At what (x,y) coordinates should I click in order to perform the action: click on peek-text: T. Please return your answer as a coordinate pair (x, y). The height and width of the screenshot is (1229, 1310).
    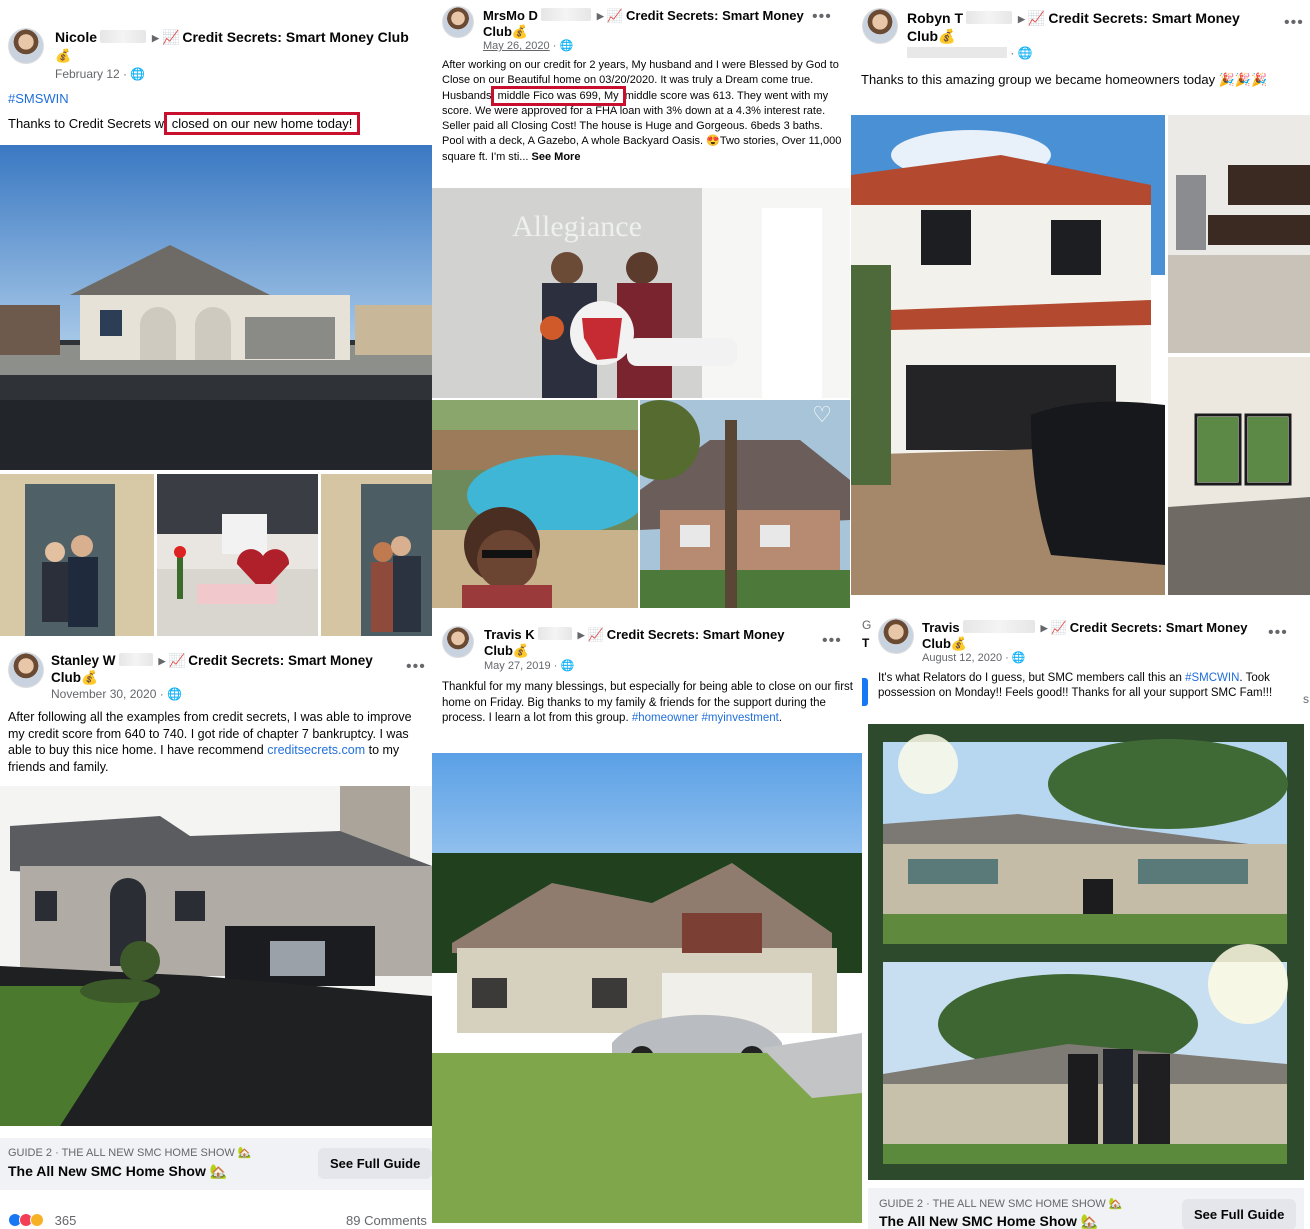
    Looking at the image, I should click on (866, 643).